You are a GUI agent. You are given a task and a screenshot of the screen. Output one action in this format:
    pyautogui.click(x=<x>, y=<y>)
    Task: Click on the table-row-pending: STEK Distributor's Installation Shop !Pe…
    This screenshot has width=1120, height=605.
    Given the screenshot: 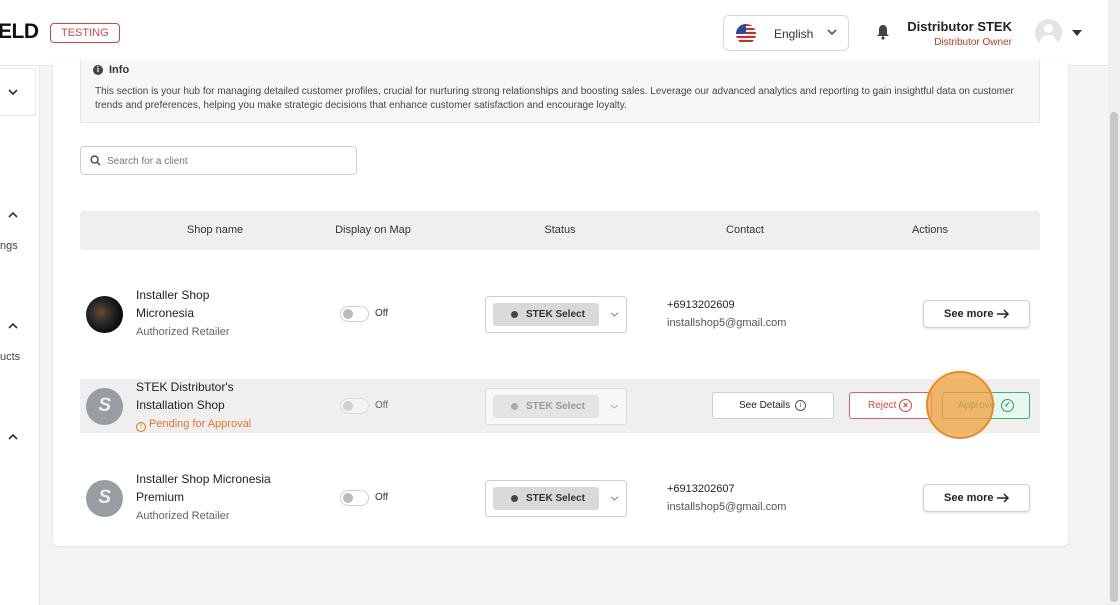 What is the action you would take?
    pyautogui.click(x=560, y=406)
    